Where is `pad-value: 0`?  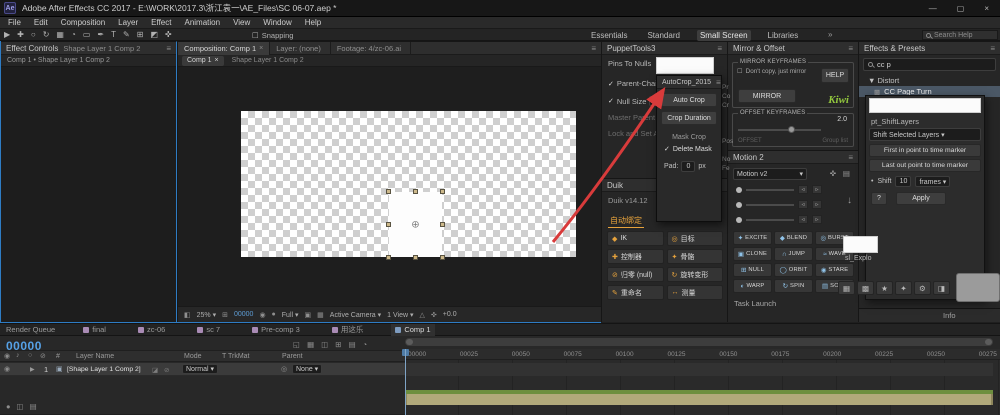 pad-value: 0 is located at coordinates (688, 166).